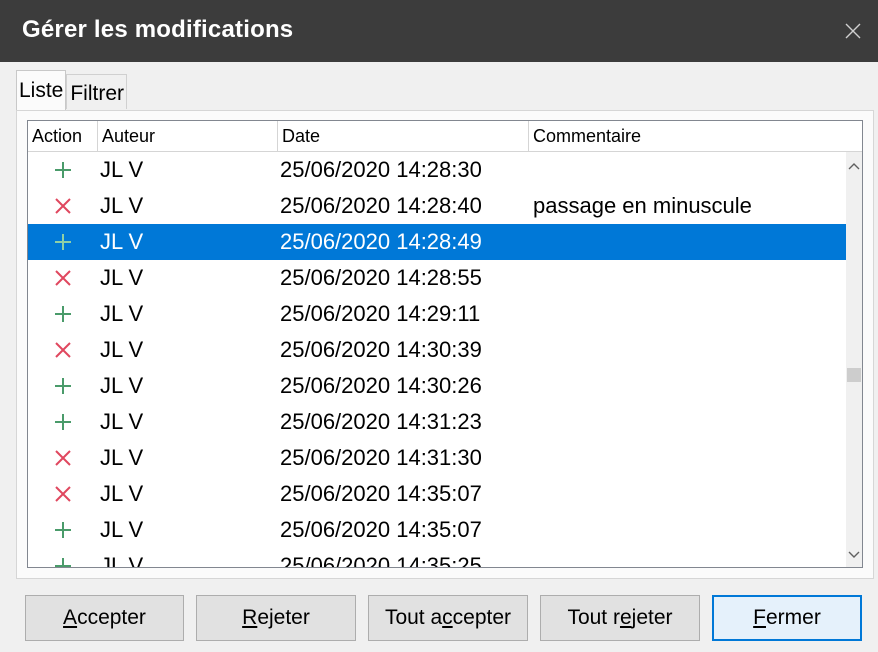 This screenshot has height=652, width=878. What do you see at coordinates (381, 457) in the screenshot?
I see `row-date: 25/06/2020 14:31:30` at bounding box center [381, 457].